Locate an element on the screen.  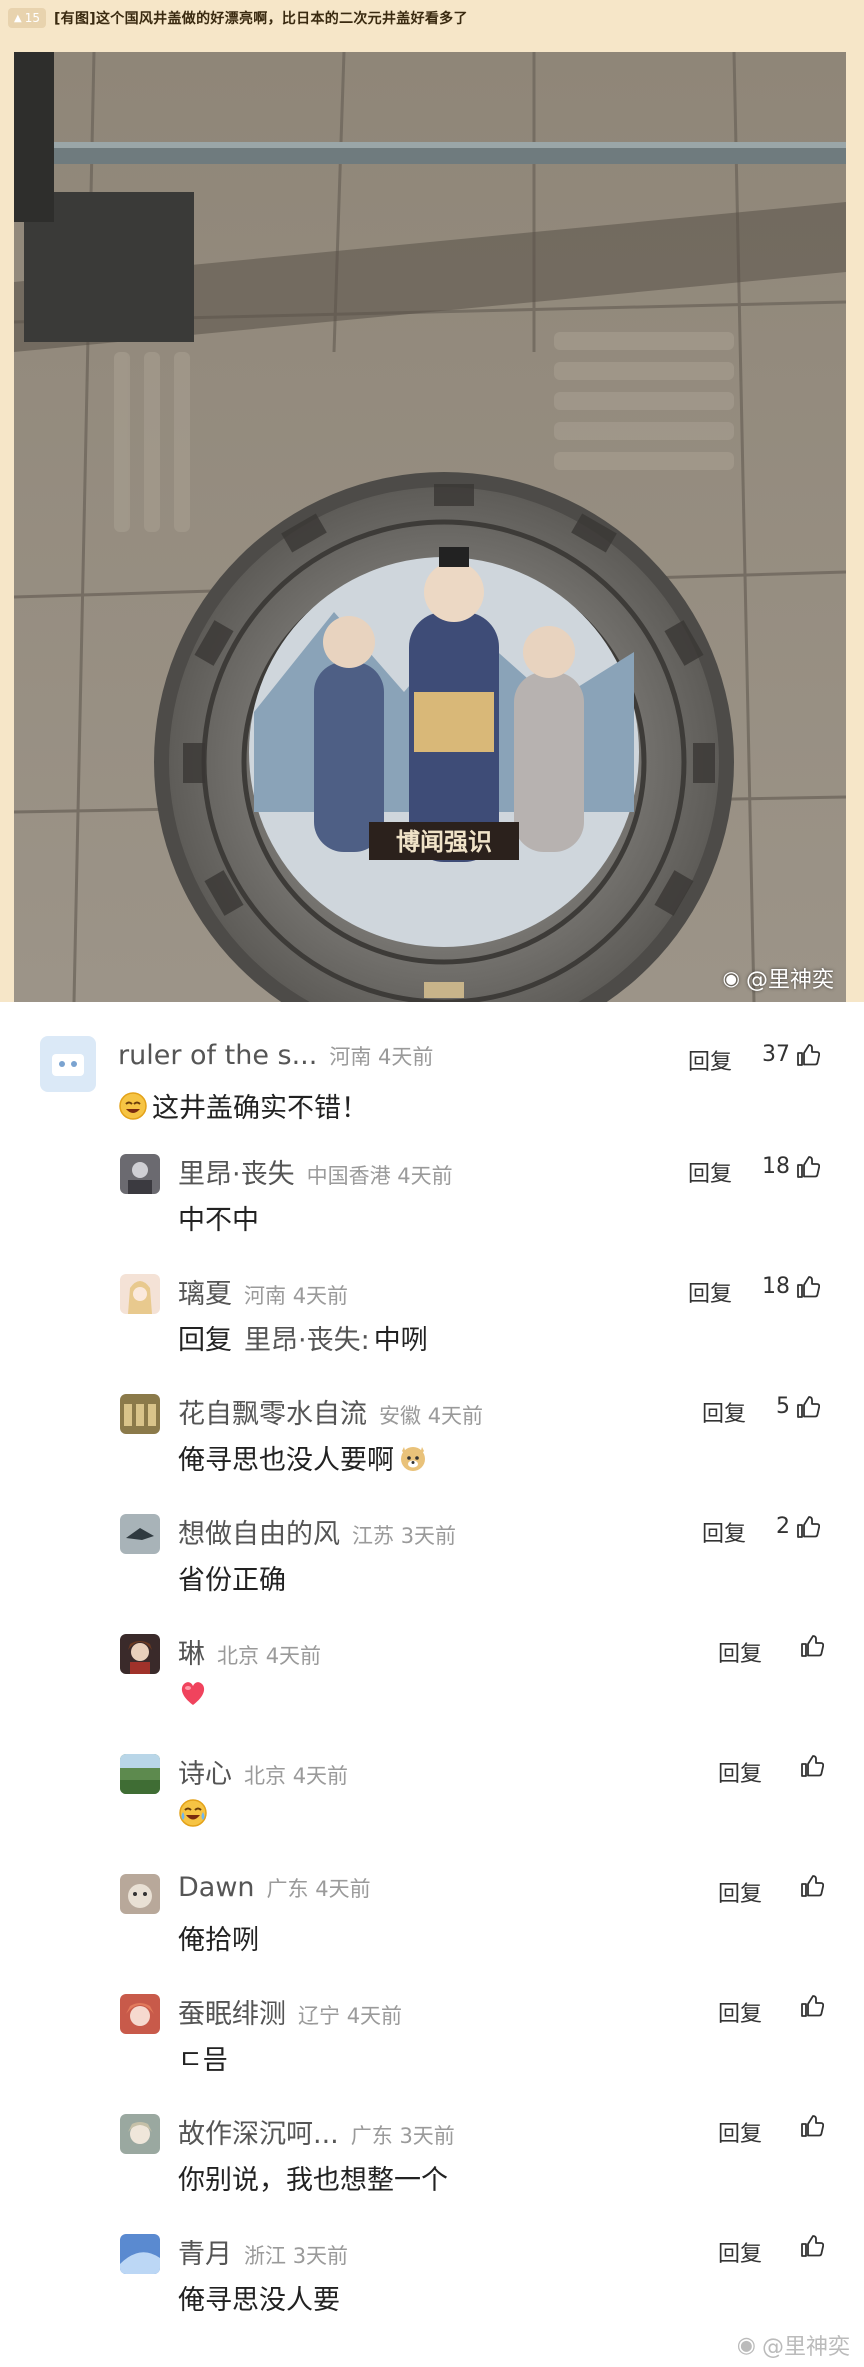
post-title-bar: ▲ 15 [有图]这个国风井盖做的好漂亮啊，比日本的二次元井盖好看多了 is located at coordinates (238, 18).